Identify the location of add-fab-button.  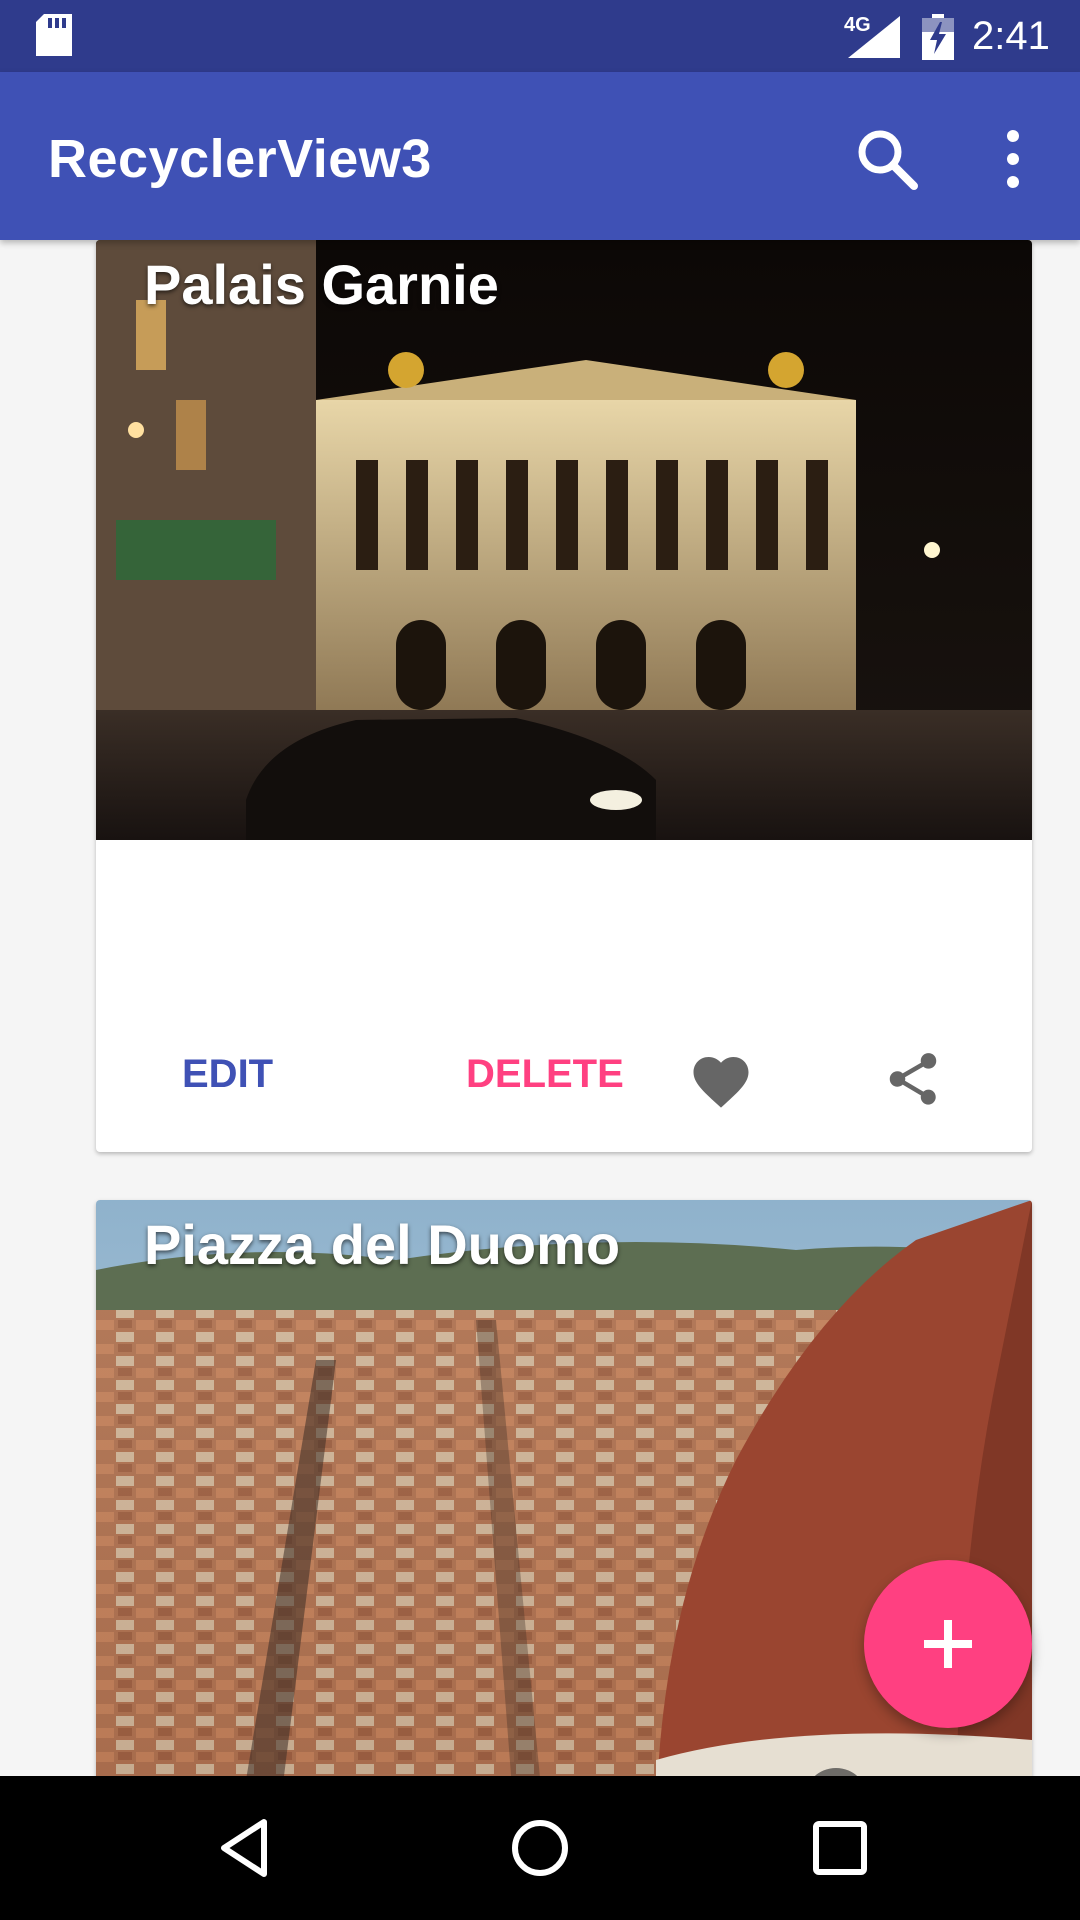
(948, 1644).